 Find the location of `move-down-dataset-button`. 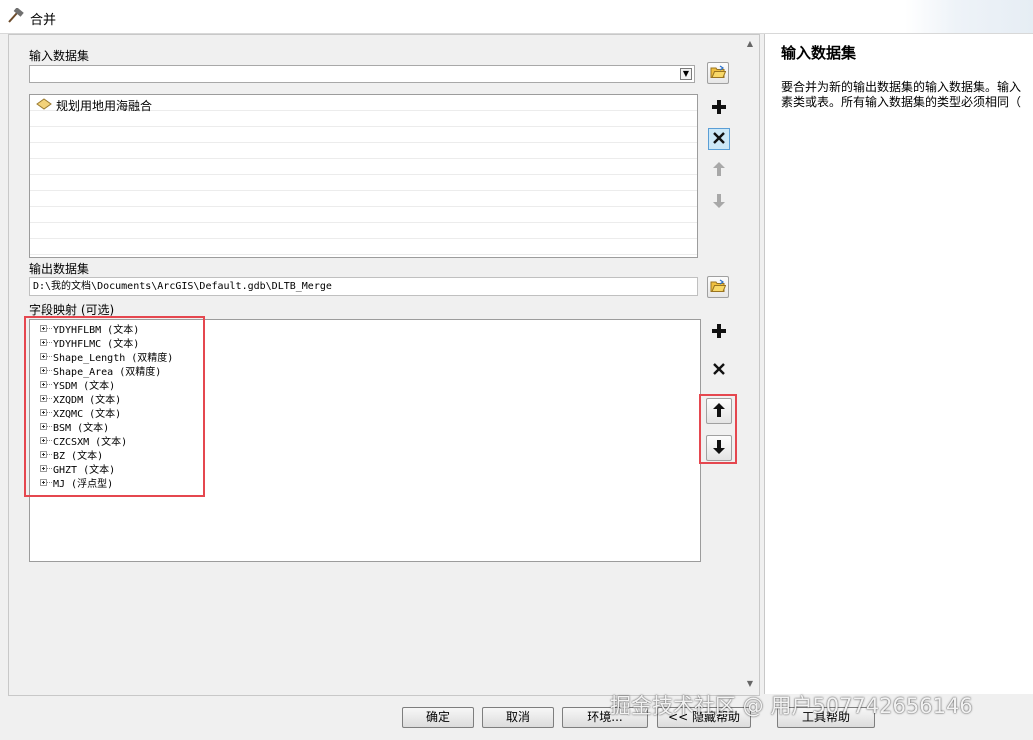

move-down-dataset-button is located at coordinates (719, 202).